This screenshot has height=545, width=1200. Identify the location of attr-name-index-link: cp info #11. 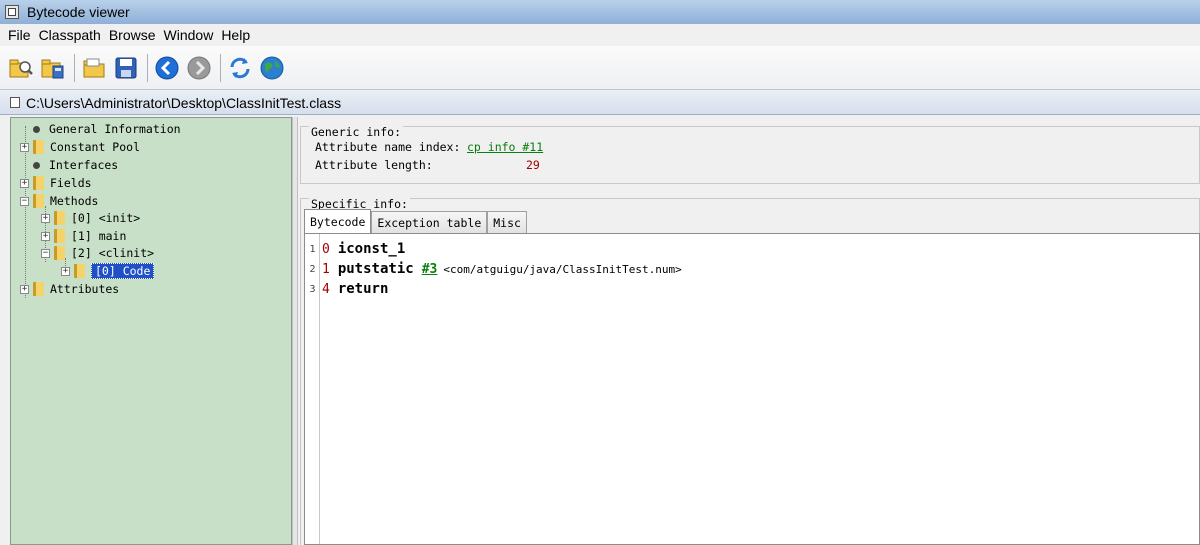
(505, 147).